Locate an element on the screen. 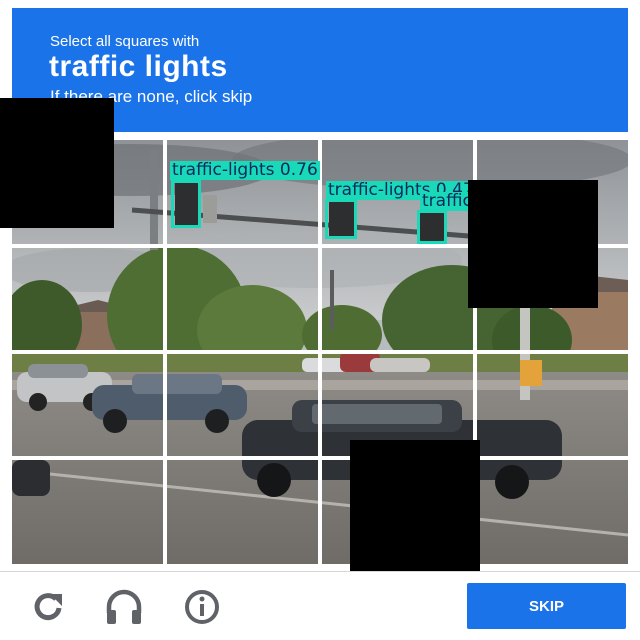 The width and height of the screenshot is (640, 640). grid-tile-r3-c4 is located at coordinates (552, 405).